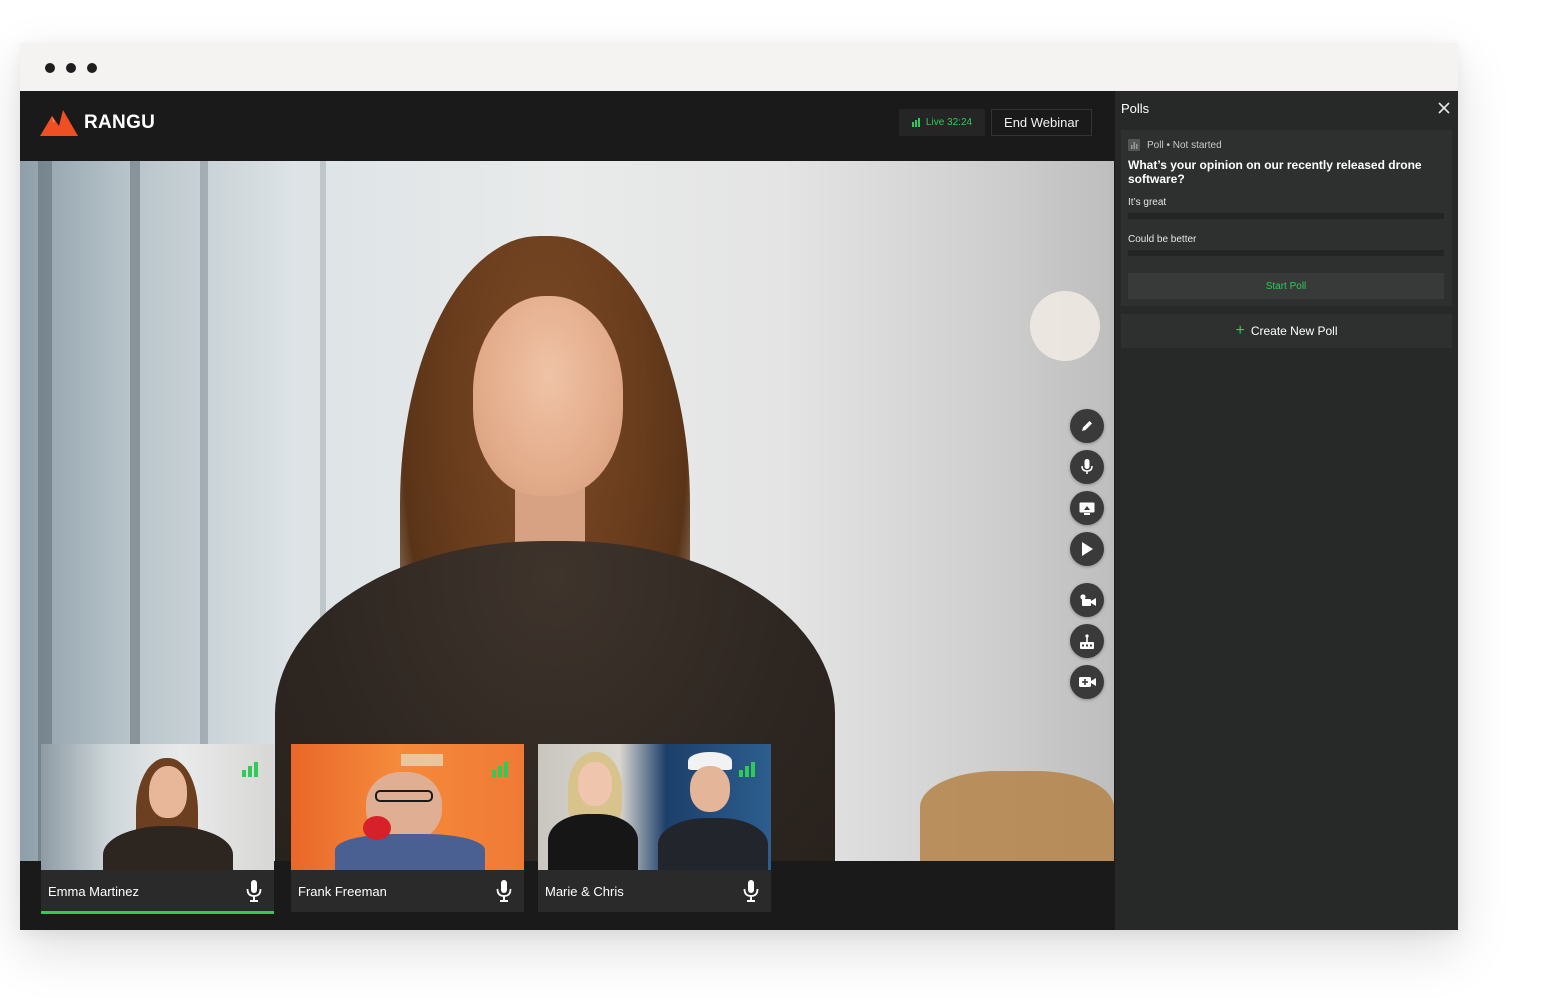 This screenshot has height=998, width=1561. I want to click on top-bar: RANGU Live 32:24 End Webinar, so click(567, 126).